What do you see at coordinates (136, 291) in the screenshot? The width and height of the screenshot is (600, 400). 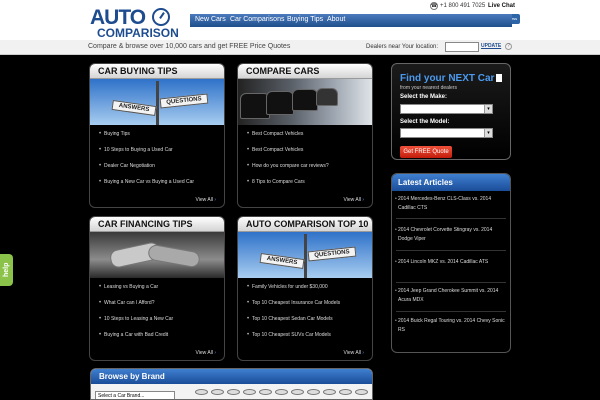 I see `list-item: Leasing vs Buying a Car` at bounding box center [136, 291].